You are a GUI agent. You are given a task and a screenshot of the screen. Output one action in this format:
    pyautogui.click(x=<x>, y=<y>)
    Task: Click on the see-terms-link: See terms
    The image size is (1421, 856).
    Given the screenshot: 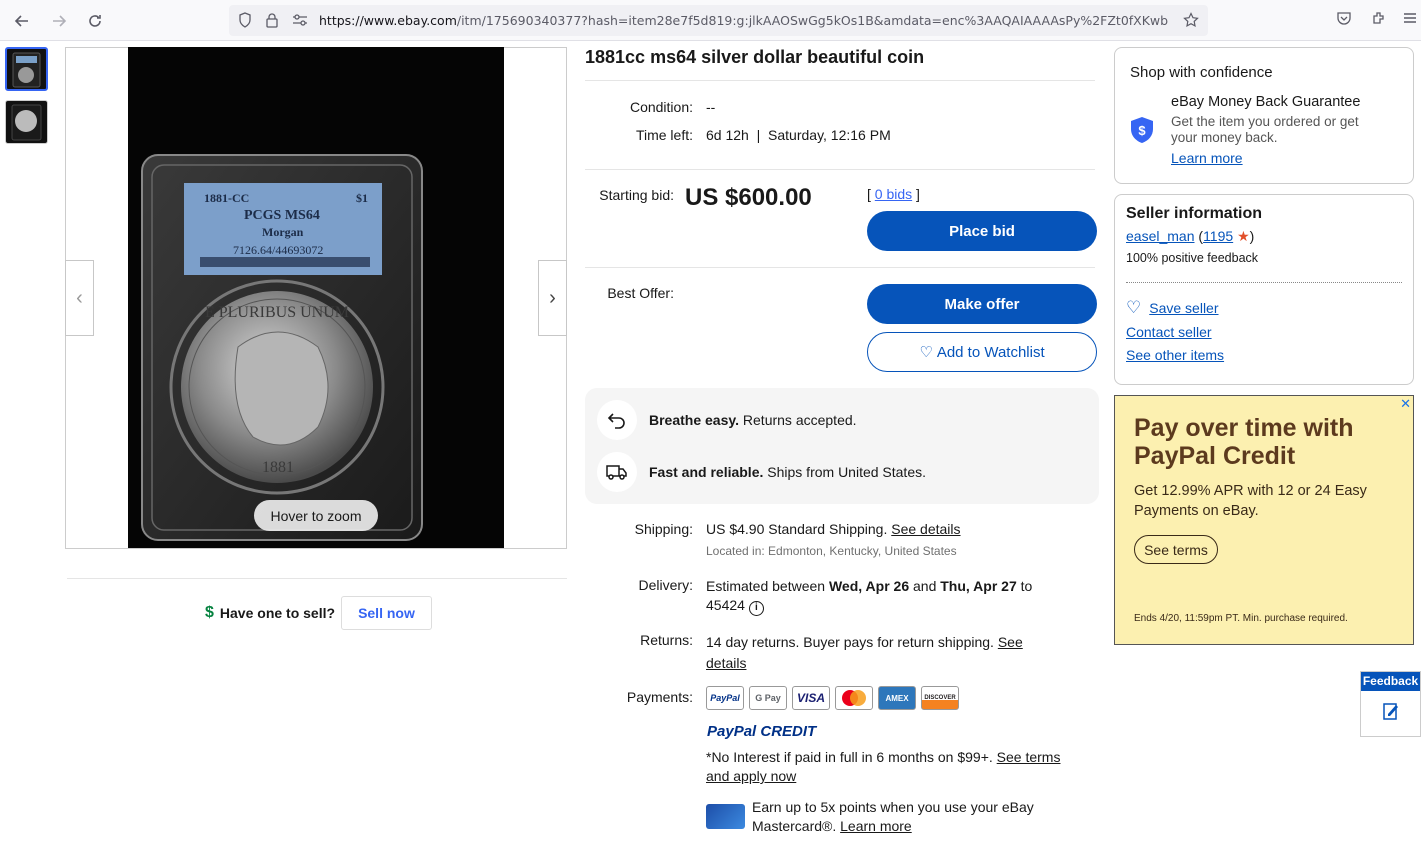 What is the action you would take?
    pyautogui.click(x=1029, y=757)
    